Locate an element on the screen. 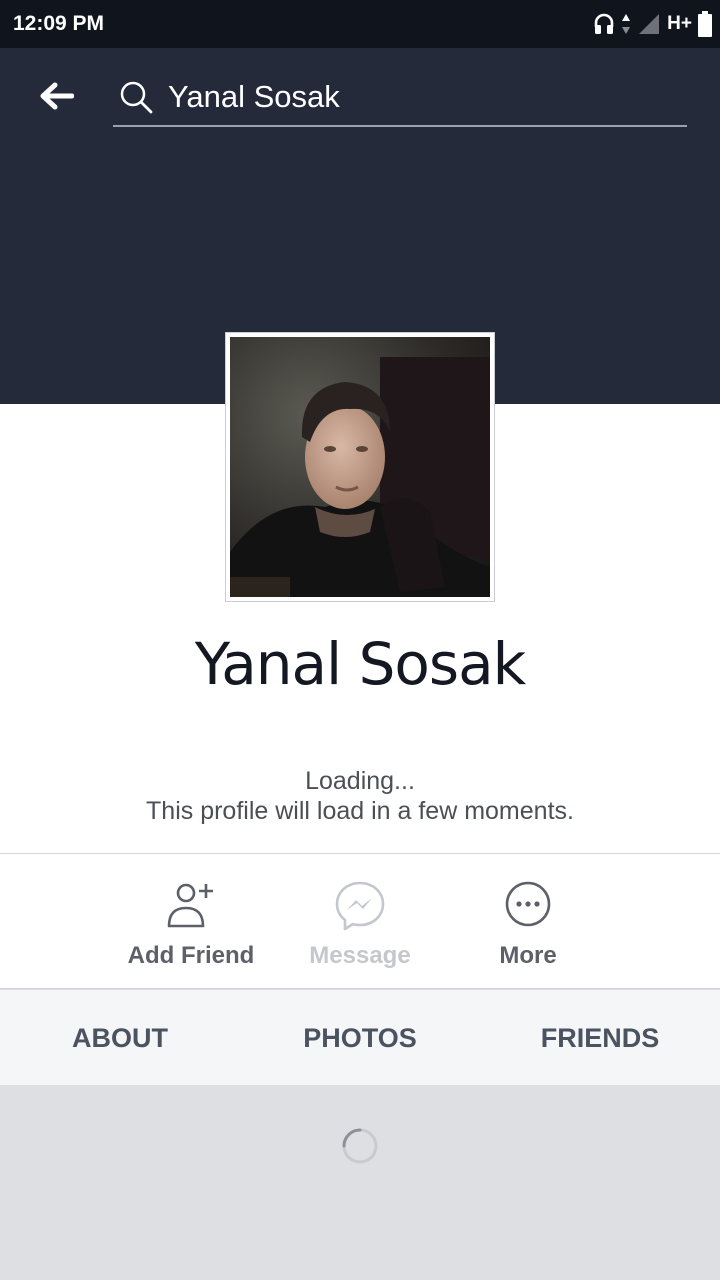  back-button is located at coordinates (56, 96).